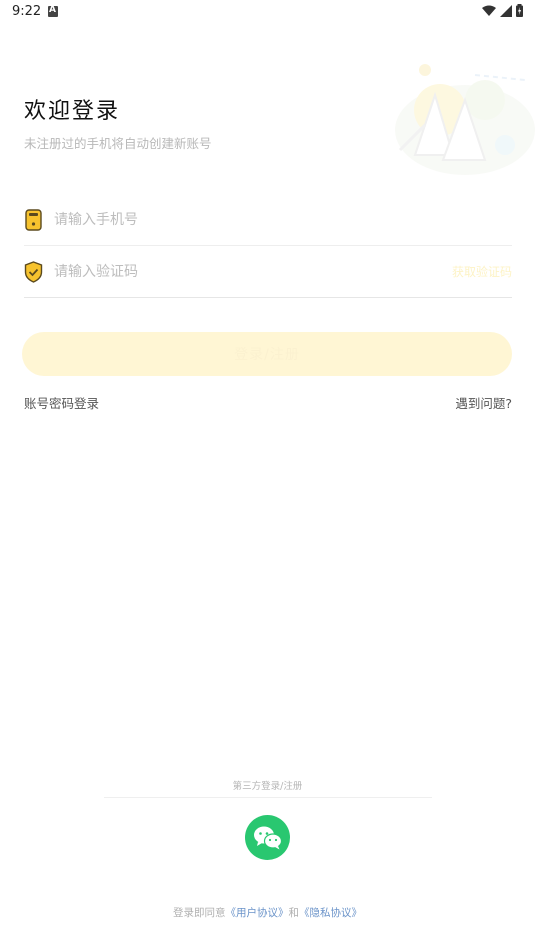 The width and height of the screenshot is (535, 952). What do you see at coordinates (33, 220) in the screenshot?
I see `phone-icon` at bounding box center [33, 220].